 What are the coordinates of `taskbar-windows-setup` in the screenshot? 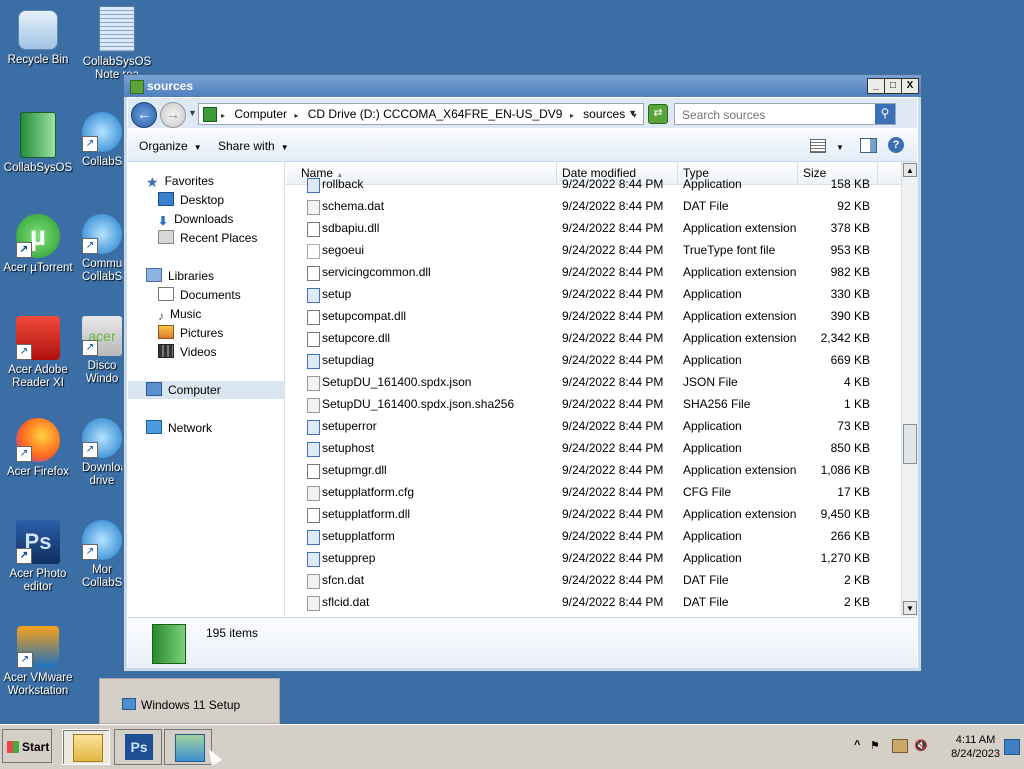 It's located at (188, 747).